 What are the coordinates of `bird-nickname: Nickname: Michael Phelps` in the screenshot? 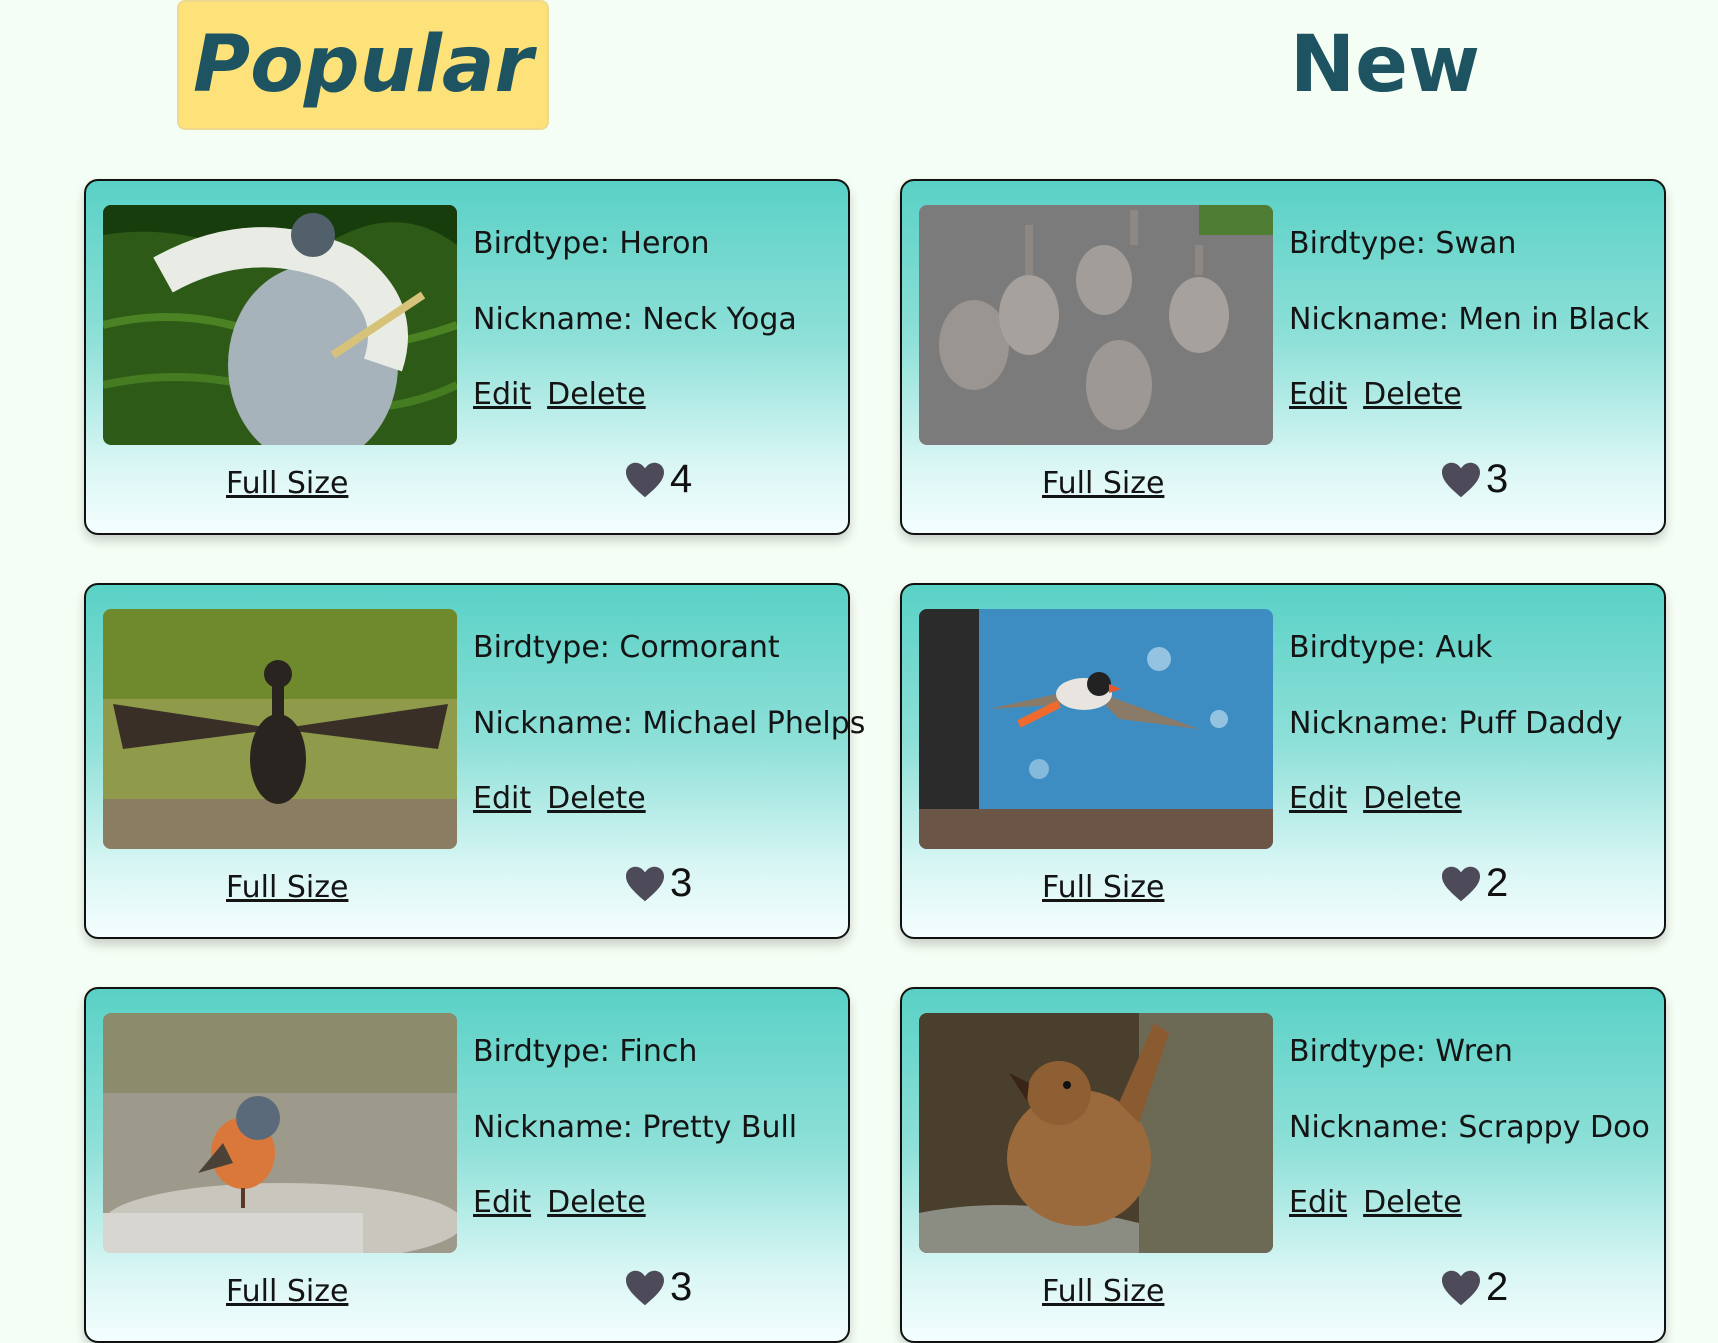 It's located at (669, 723).